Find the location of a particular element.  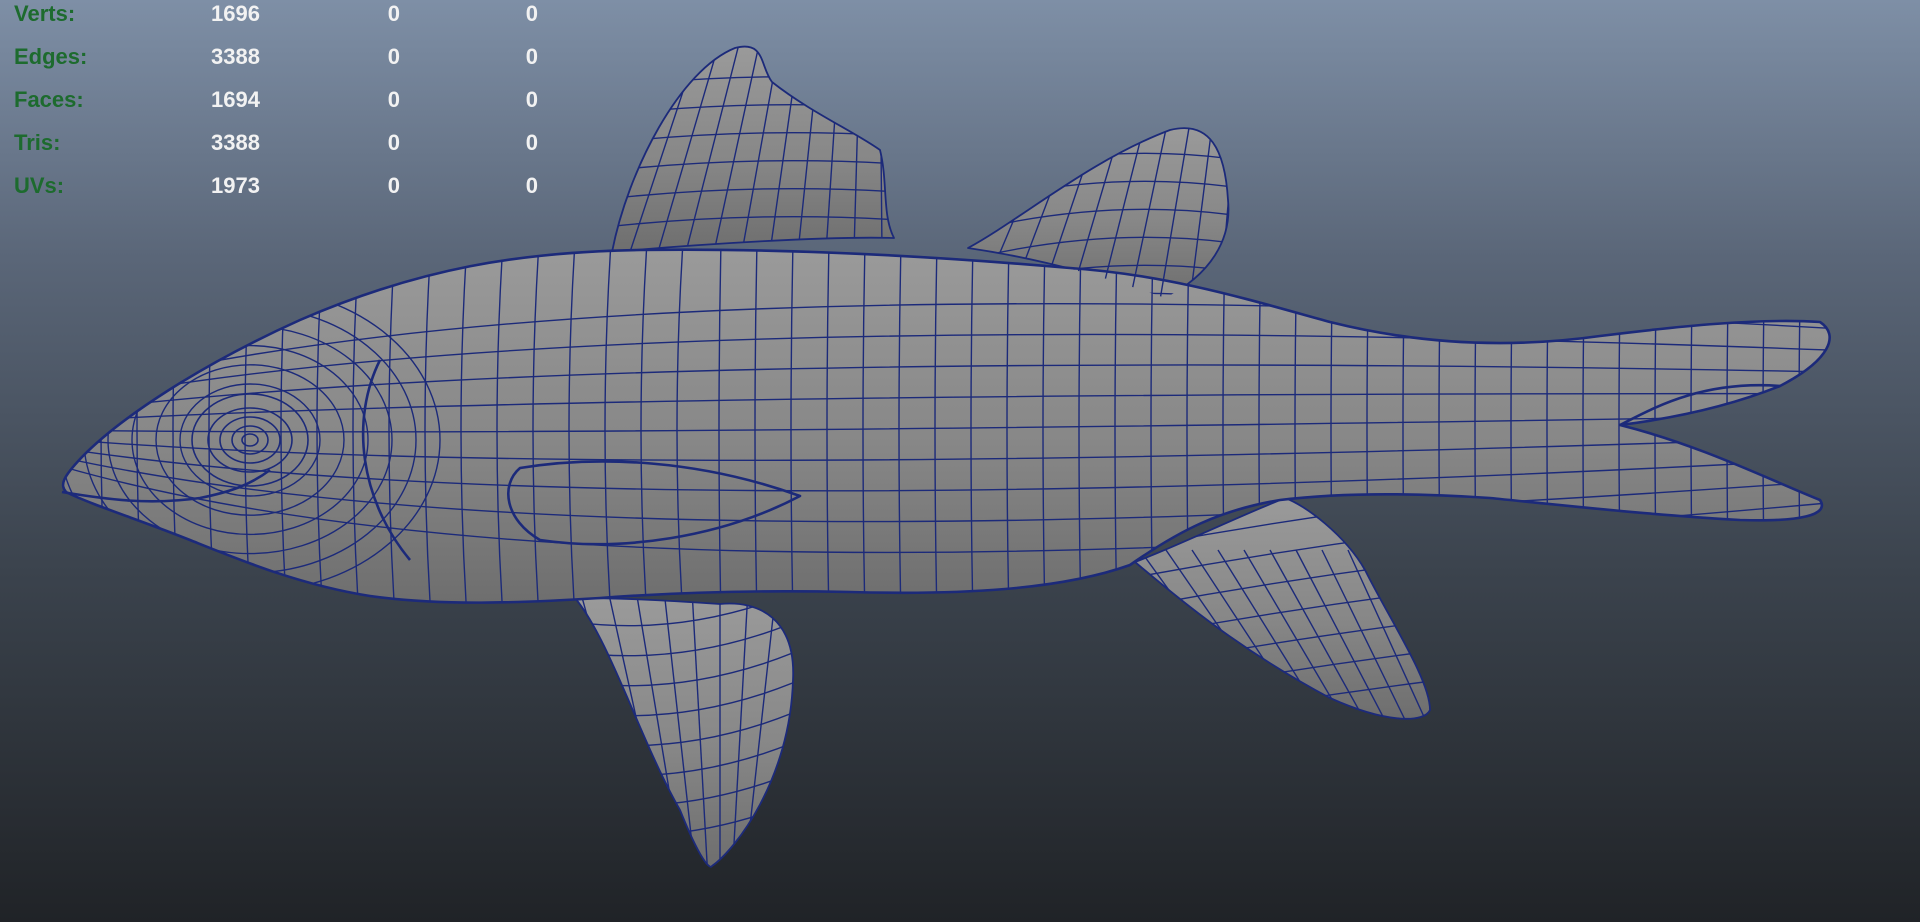

edges-value-3: 0 is located at coordinates (531, 56).